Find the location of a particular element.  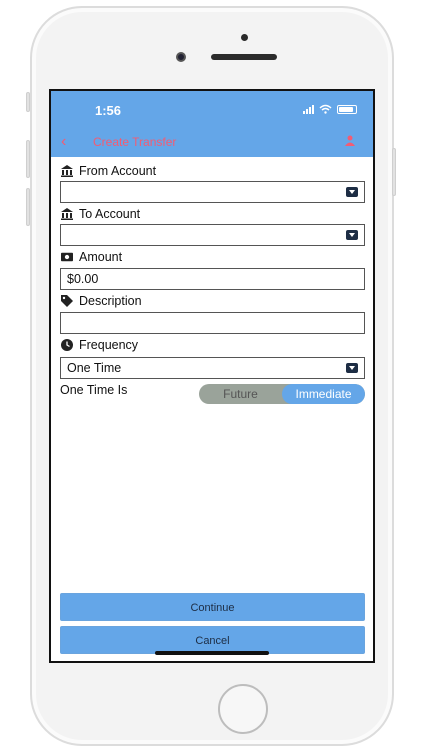

amount-label: Amount is located at coordinates (101, 257).